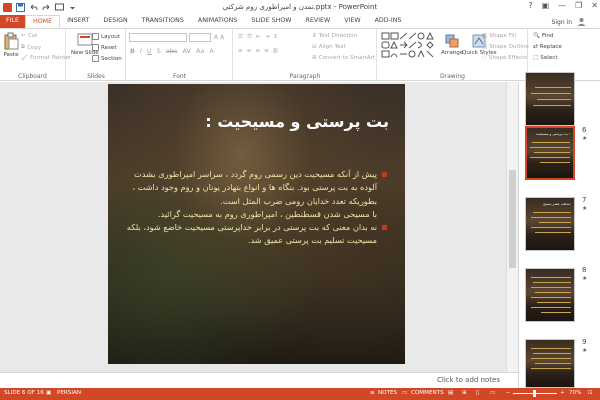  I want to click on char-spacing-icon: AV, so click(186, 51).